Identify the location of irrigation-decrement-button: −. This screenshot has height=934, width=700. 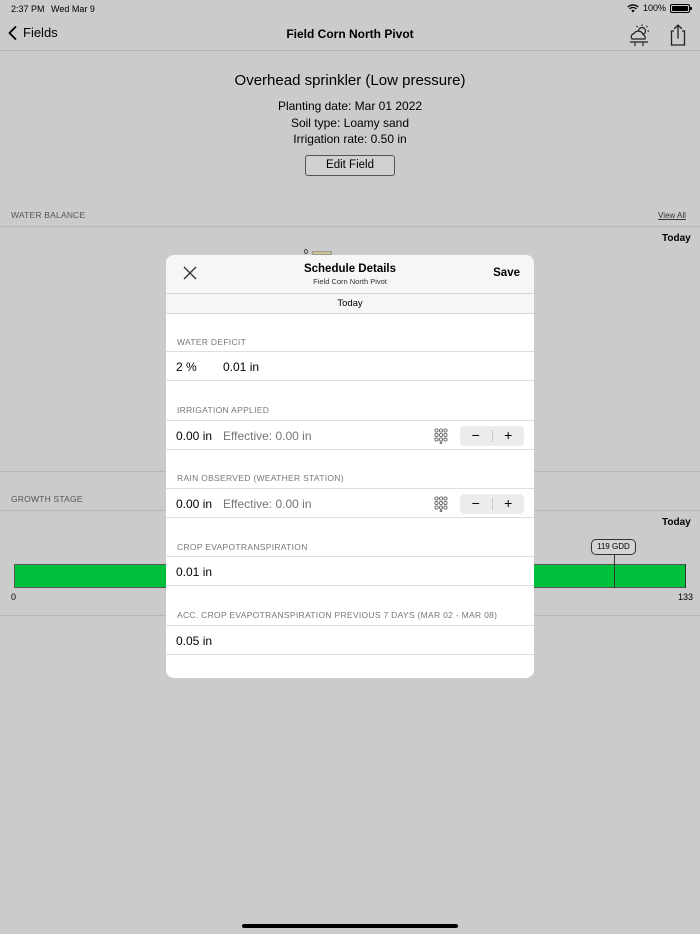
(476, 436).